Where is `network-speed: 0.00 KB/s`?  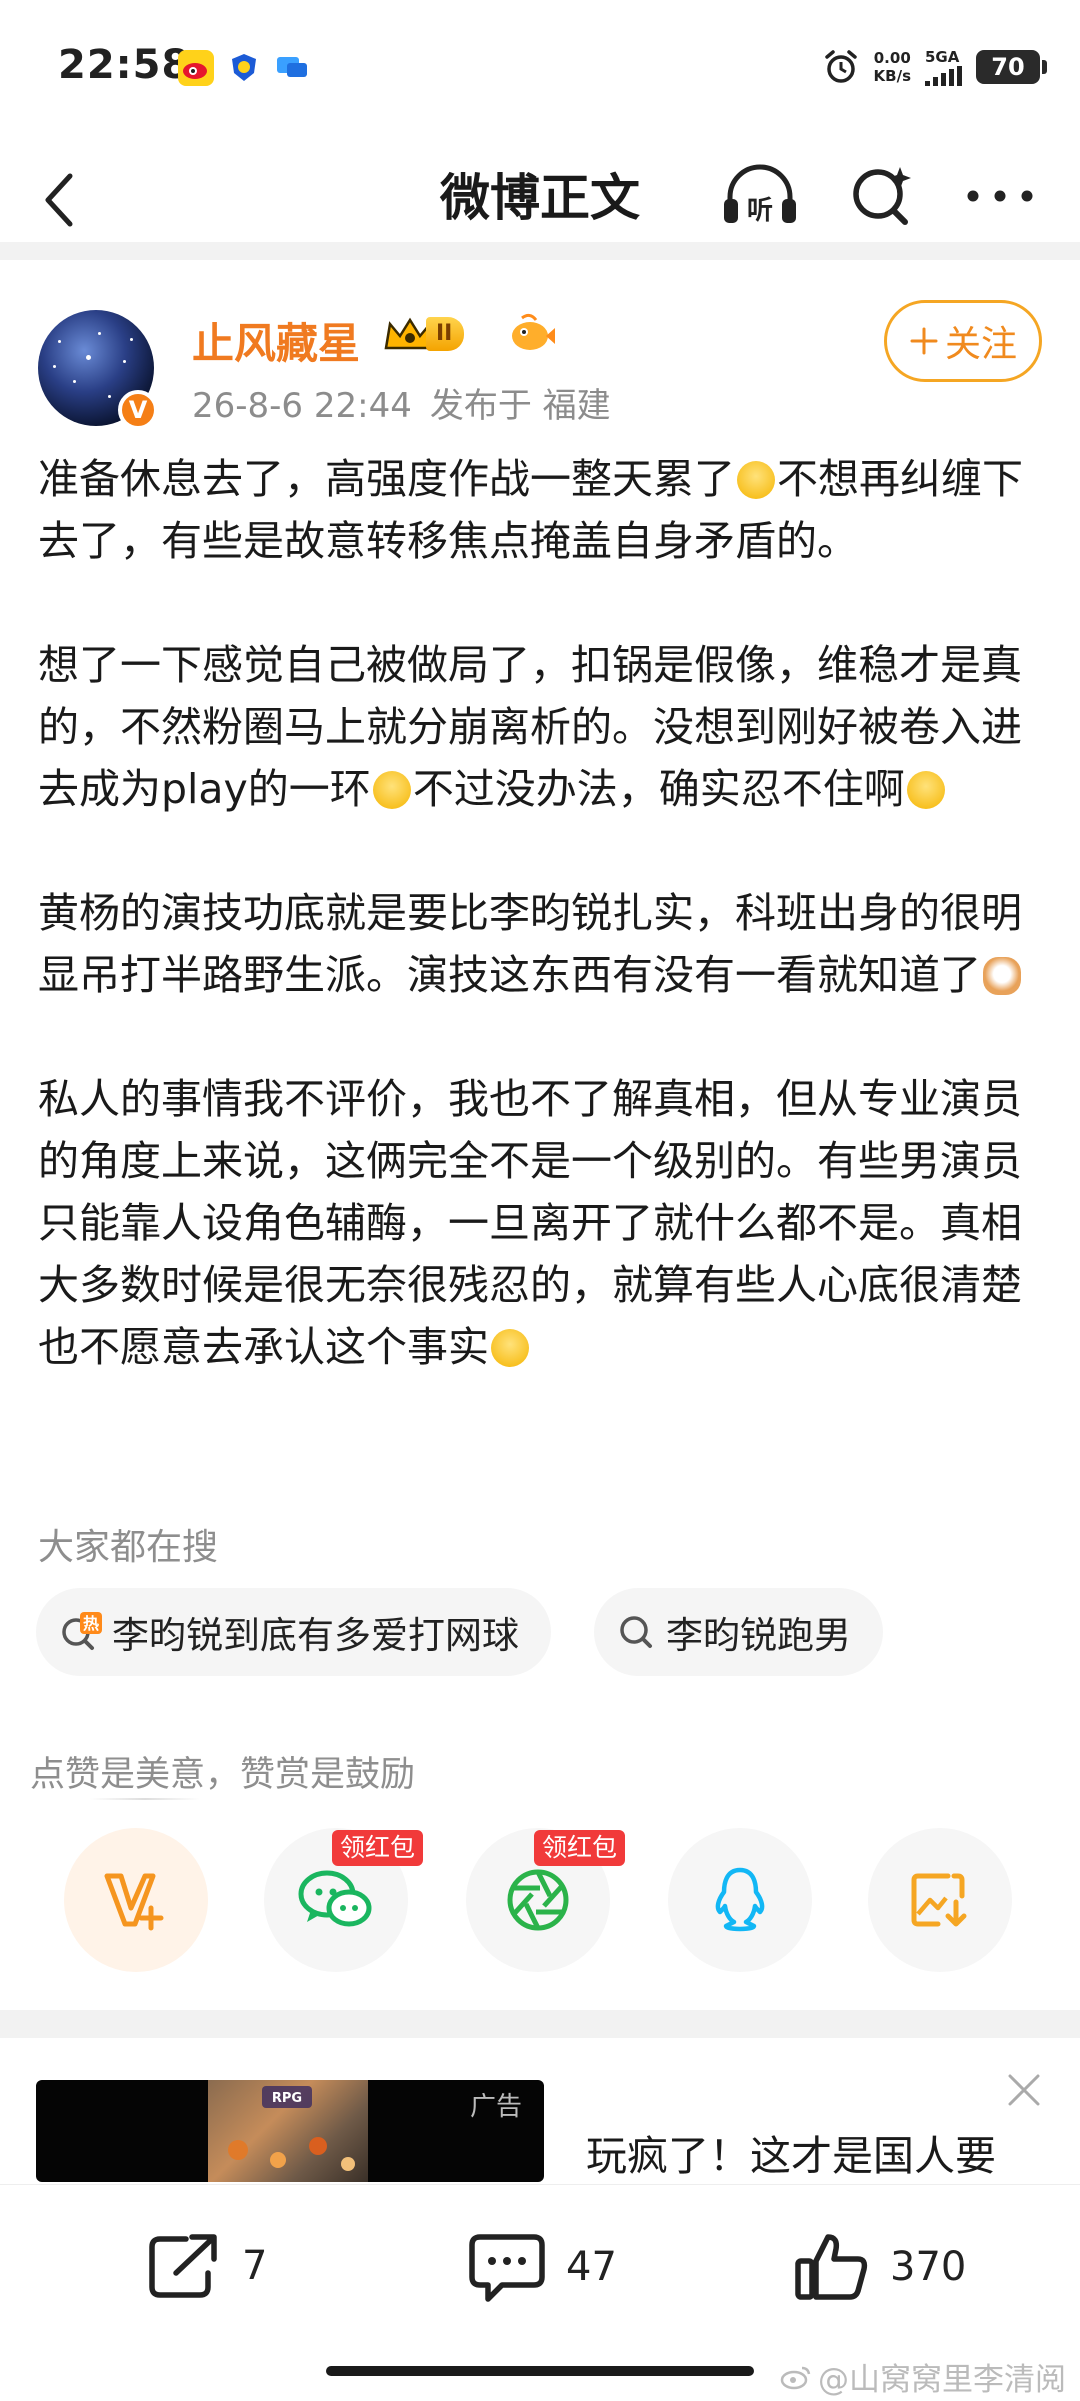 network-speed: 0.00 KB/s is located at coordinates (892, 67).